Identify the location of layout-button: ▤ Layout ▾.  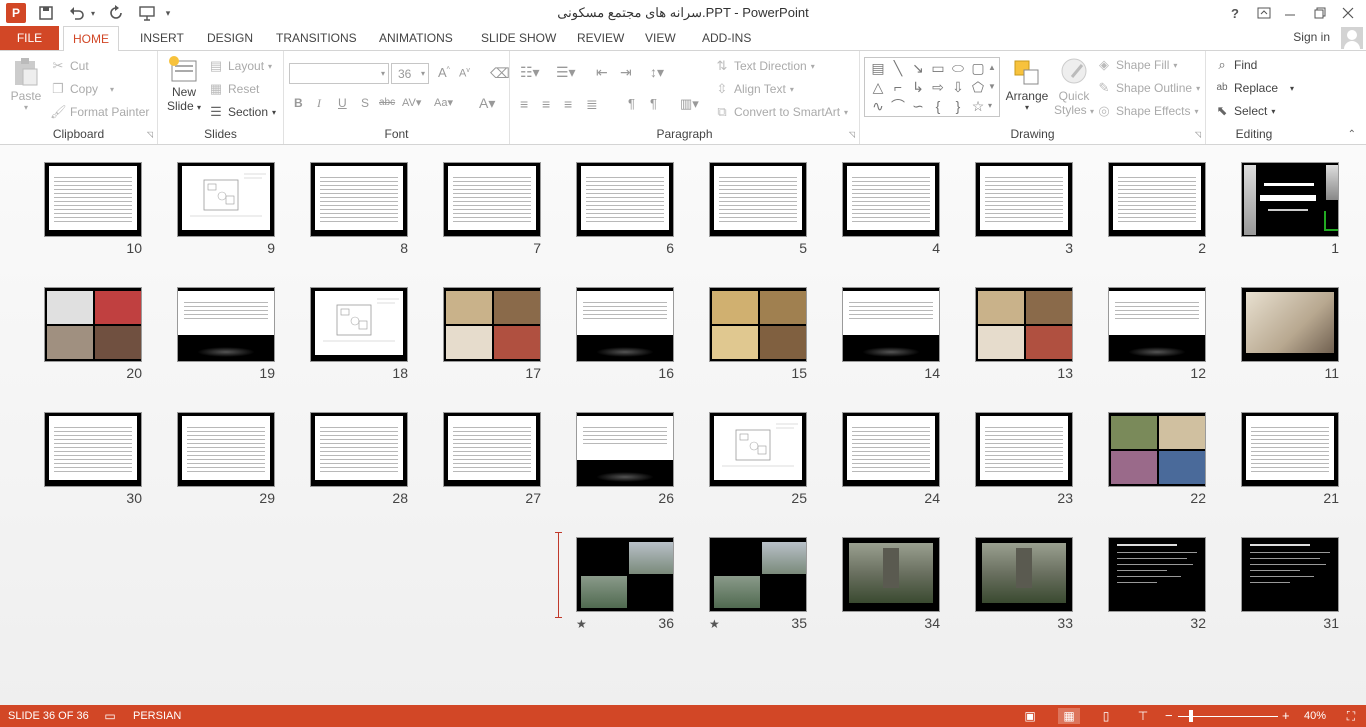
(240, 66).